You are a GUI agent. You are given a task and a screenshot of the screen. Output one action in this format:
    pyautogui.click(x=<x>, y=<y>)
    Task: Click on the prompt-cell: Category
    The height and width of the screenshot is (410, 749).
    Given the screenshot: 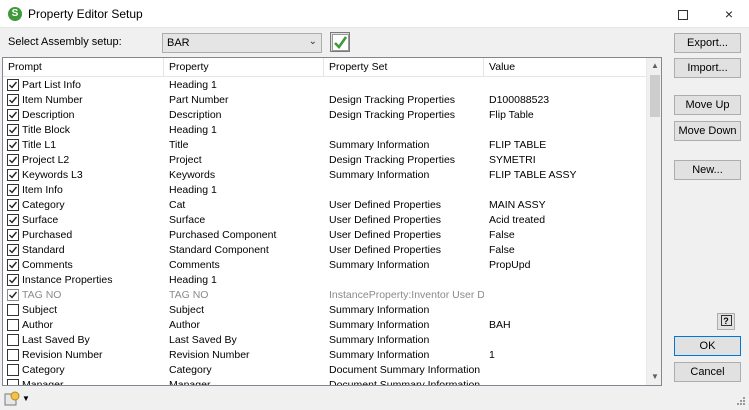 What is the action you would take?
    pyautogui.click(x=43, y=370)
    